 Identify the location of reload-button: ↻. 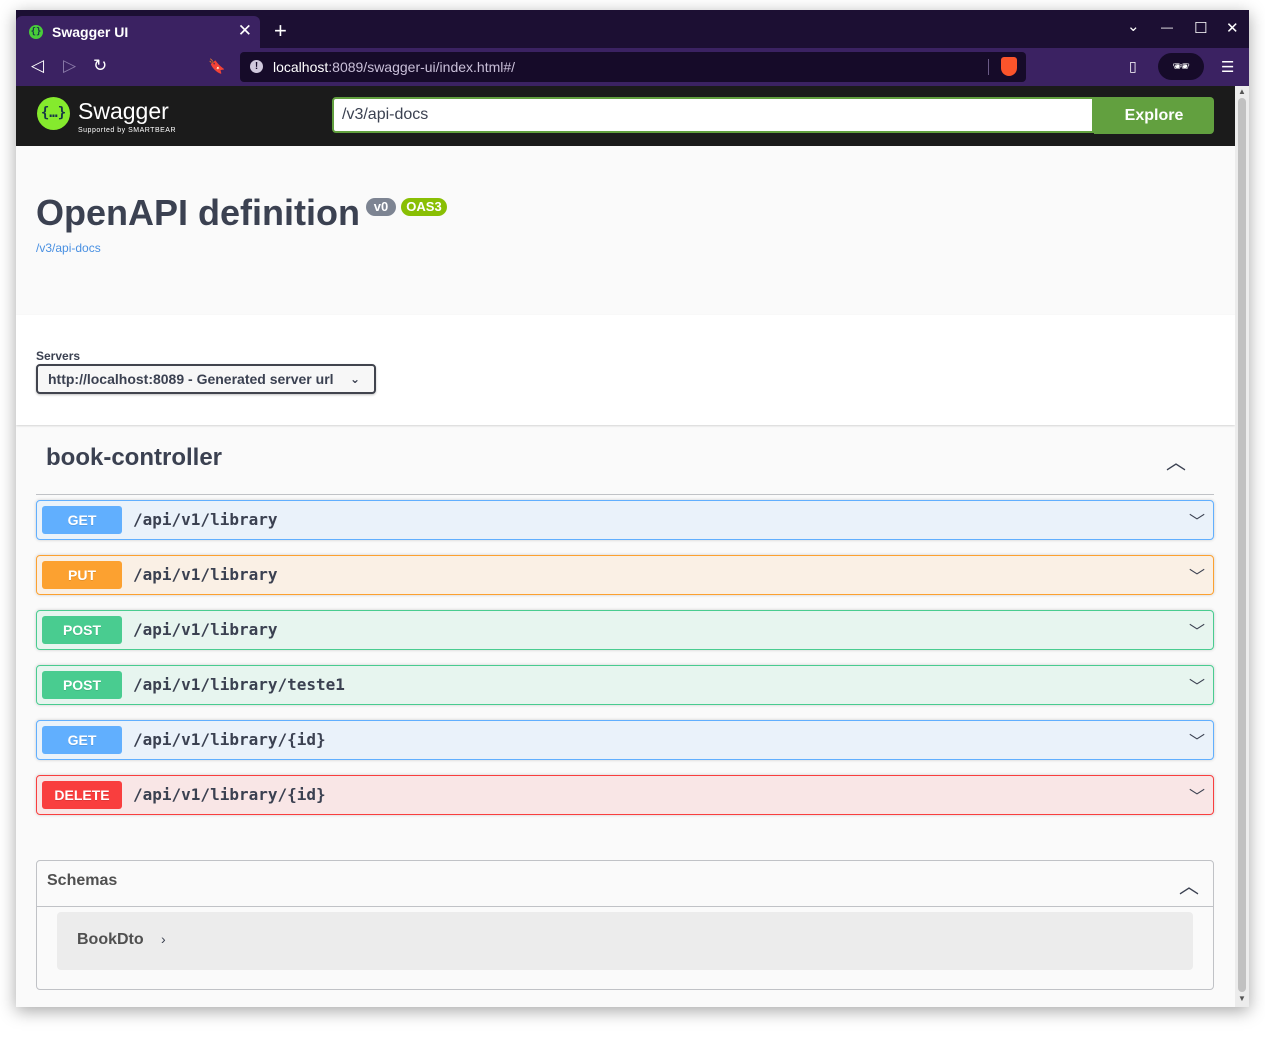
(100, 66).